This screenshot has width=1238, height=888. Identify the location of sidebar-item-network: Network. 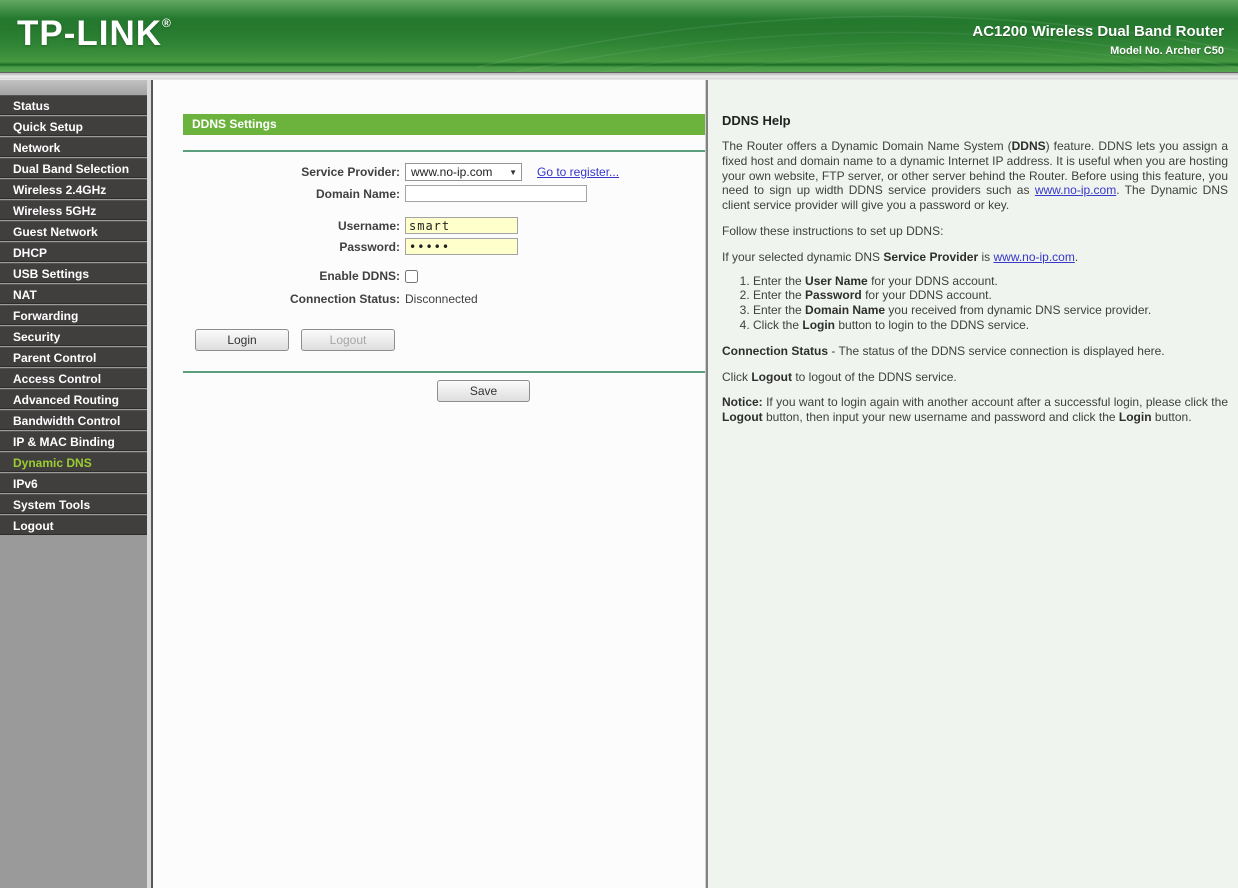
(73, 147).